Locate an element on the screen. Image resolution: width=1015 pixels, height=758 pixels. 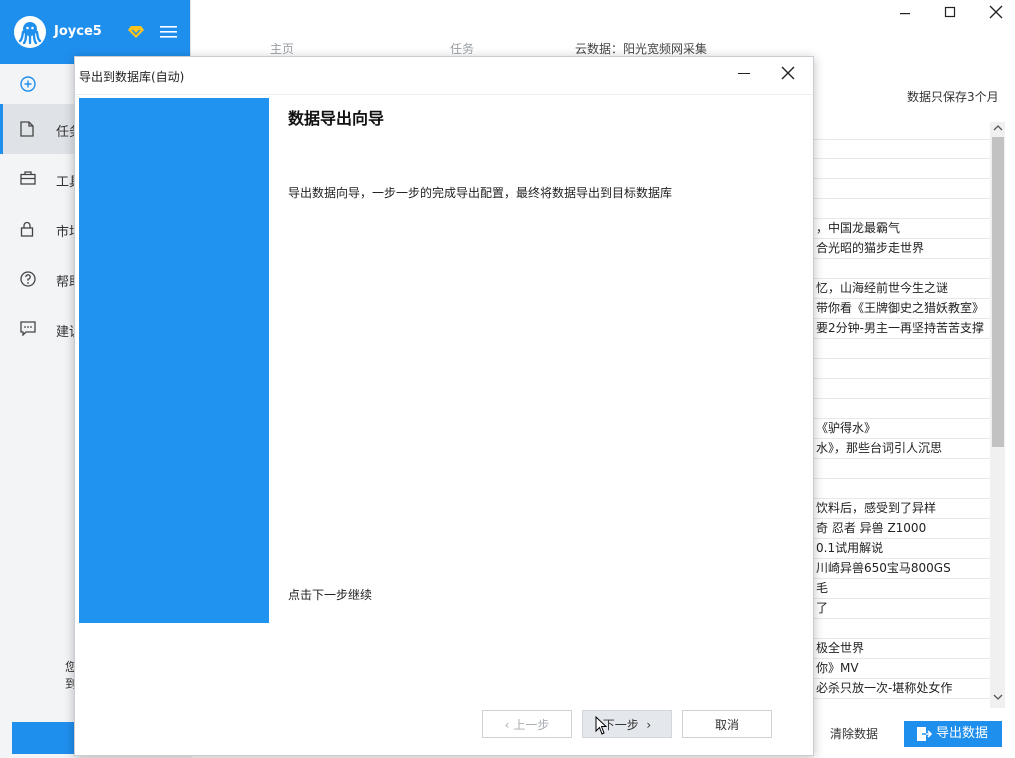
cancel-button: 取消 is located at coordinates (727, 724).